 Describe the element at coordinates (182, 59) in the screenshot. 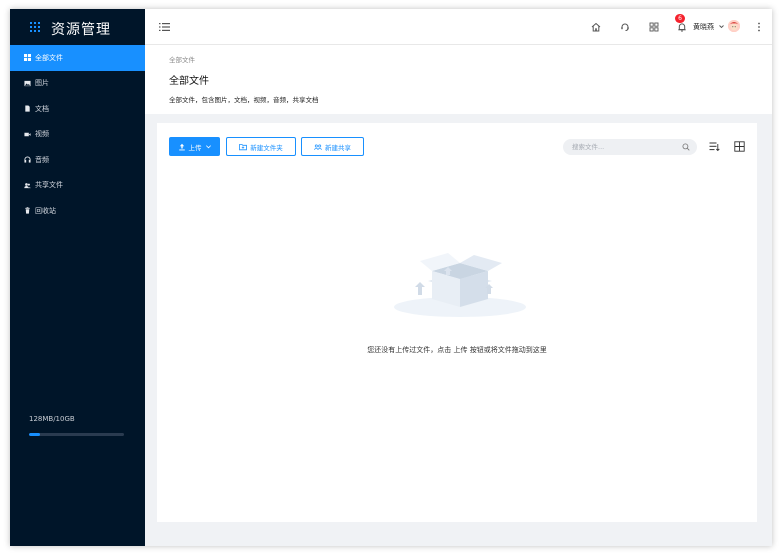

I see `breadcrumb: 全部文件` at that location.